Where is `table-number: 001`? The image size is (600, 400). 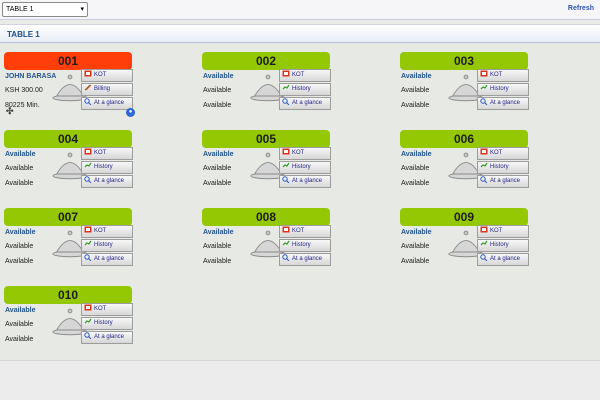
table-number: 001 is located at coordinates (68, 61).